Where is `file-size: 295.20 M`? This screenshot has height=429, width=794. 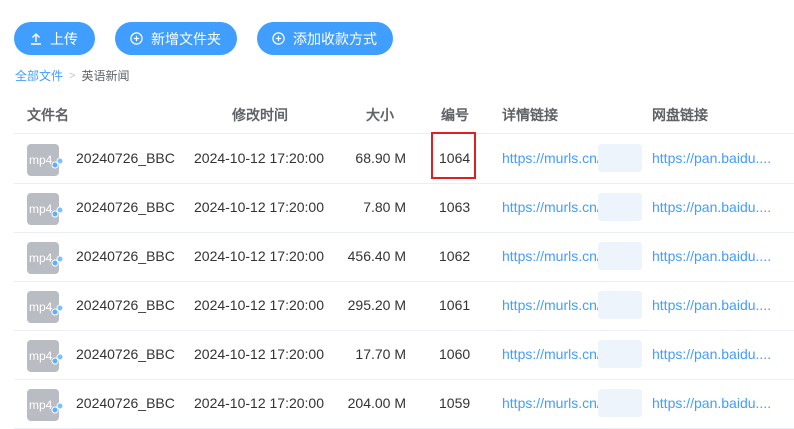 file-size: 295.20 M is located at coordinates (376, 305).